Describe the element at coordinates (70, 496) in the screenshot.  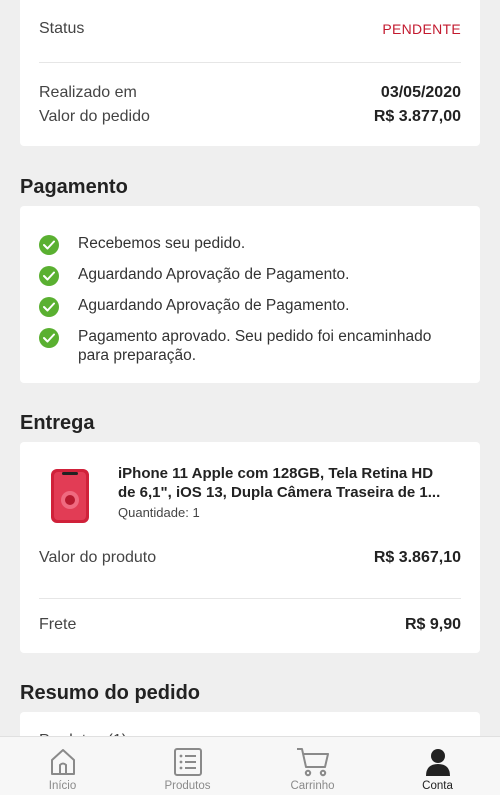
I see `iphone-image` at that location.